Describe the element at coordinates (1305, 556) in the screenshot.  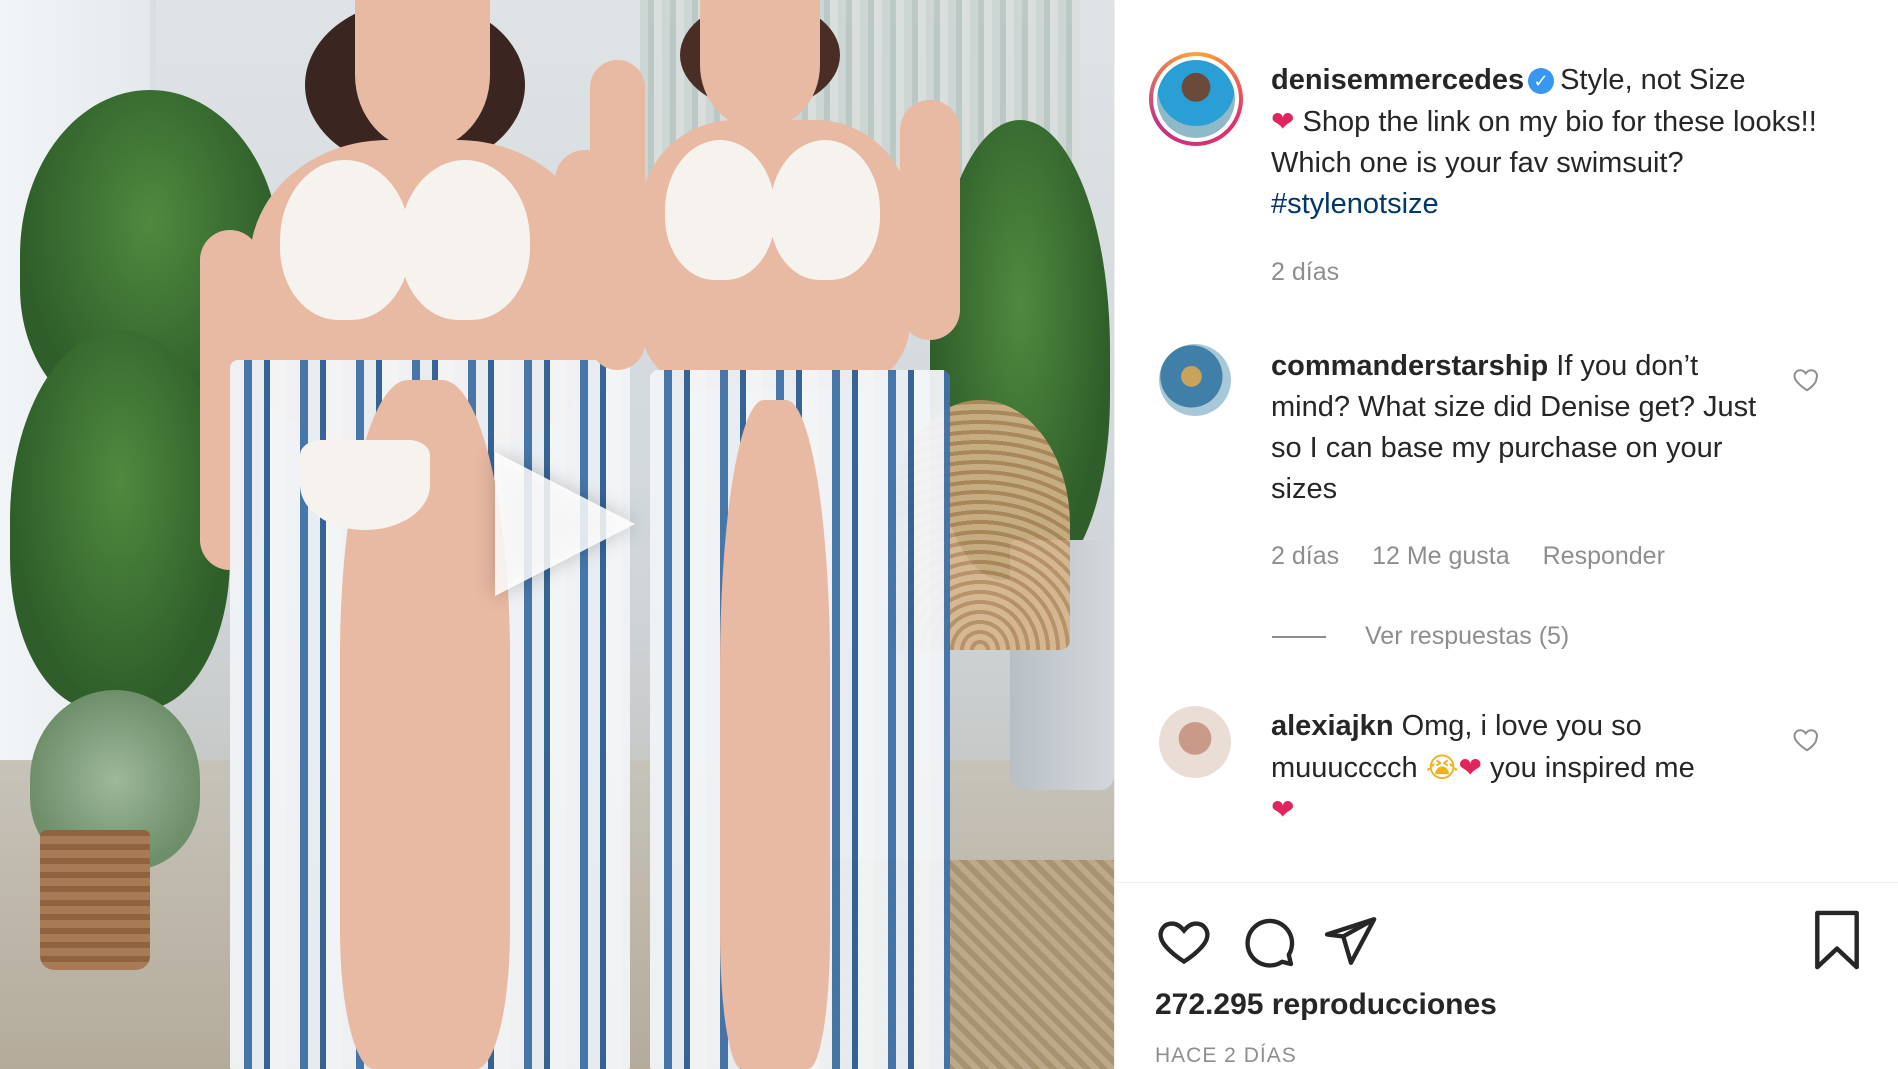
I see `comment-time: 2 días` at that location.